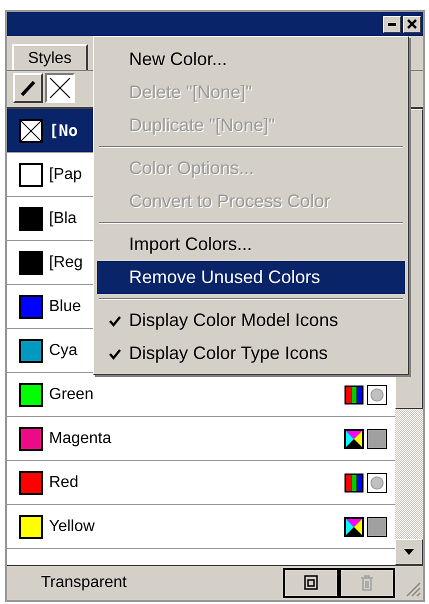  What do you see at coordinates (201, 527) in the screenshot?
I see `swatch-row: Yellow` at bounding box center [201, 527].